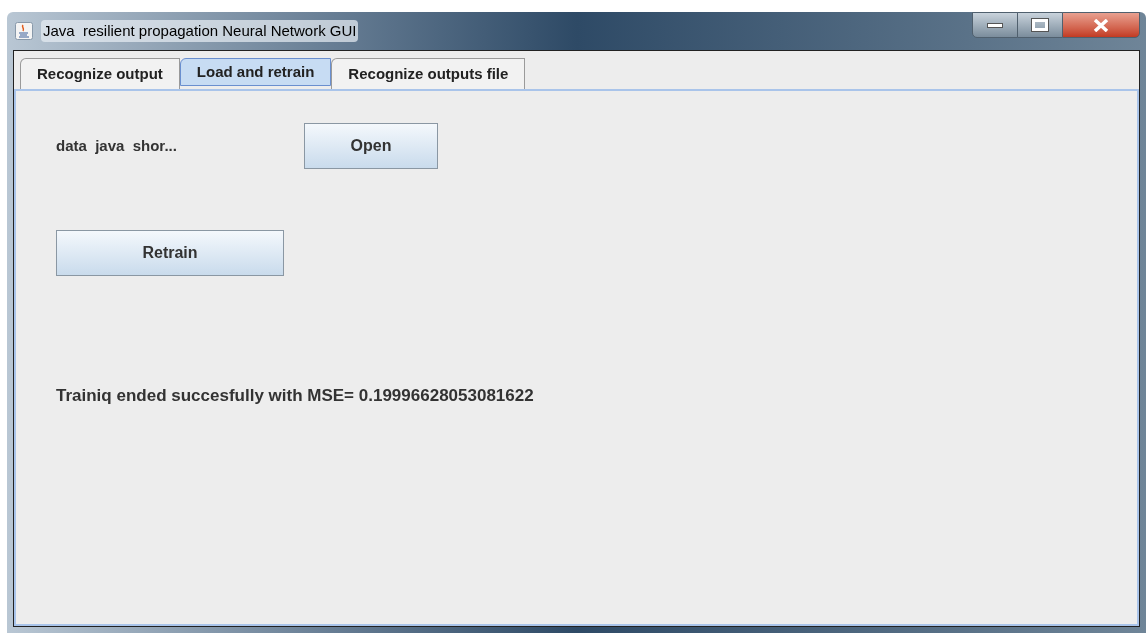 This screenshot has width=1146, height=633. I want to click on minimize-button, so click(995, 25).